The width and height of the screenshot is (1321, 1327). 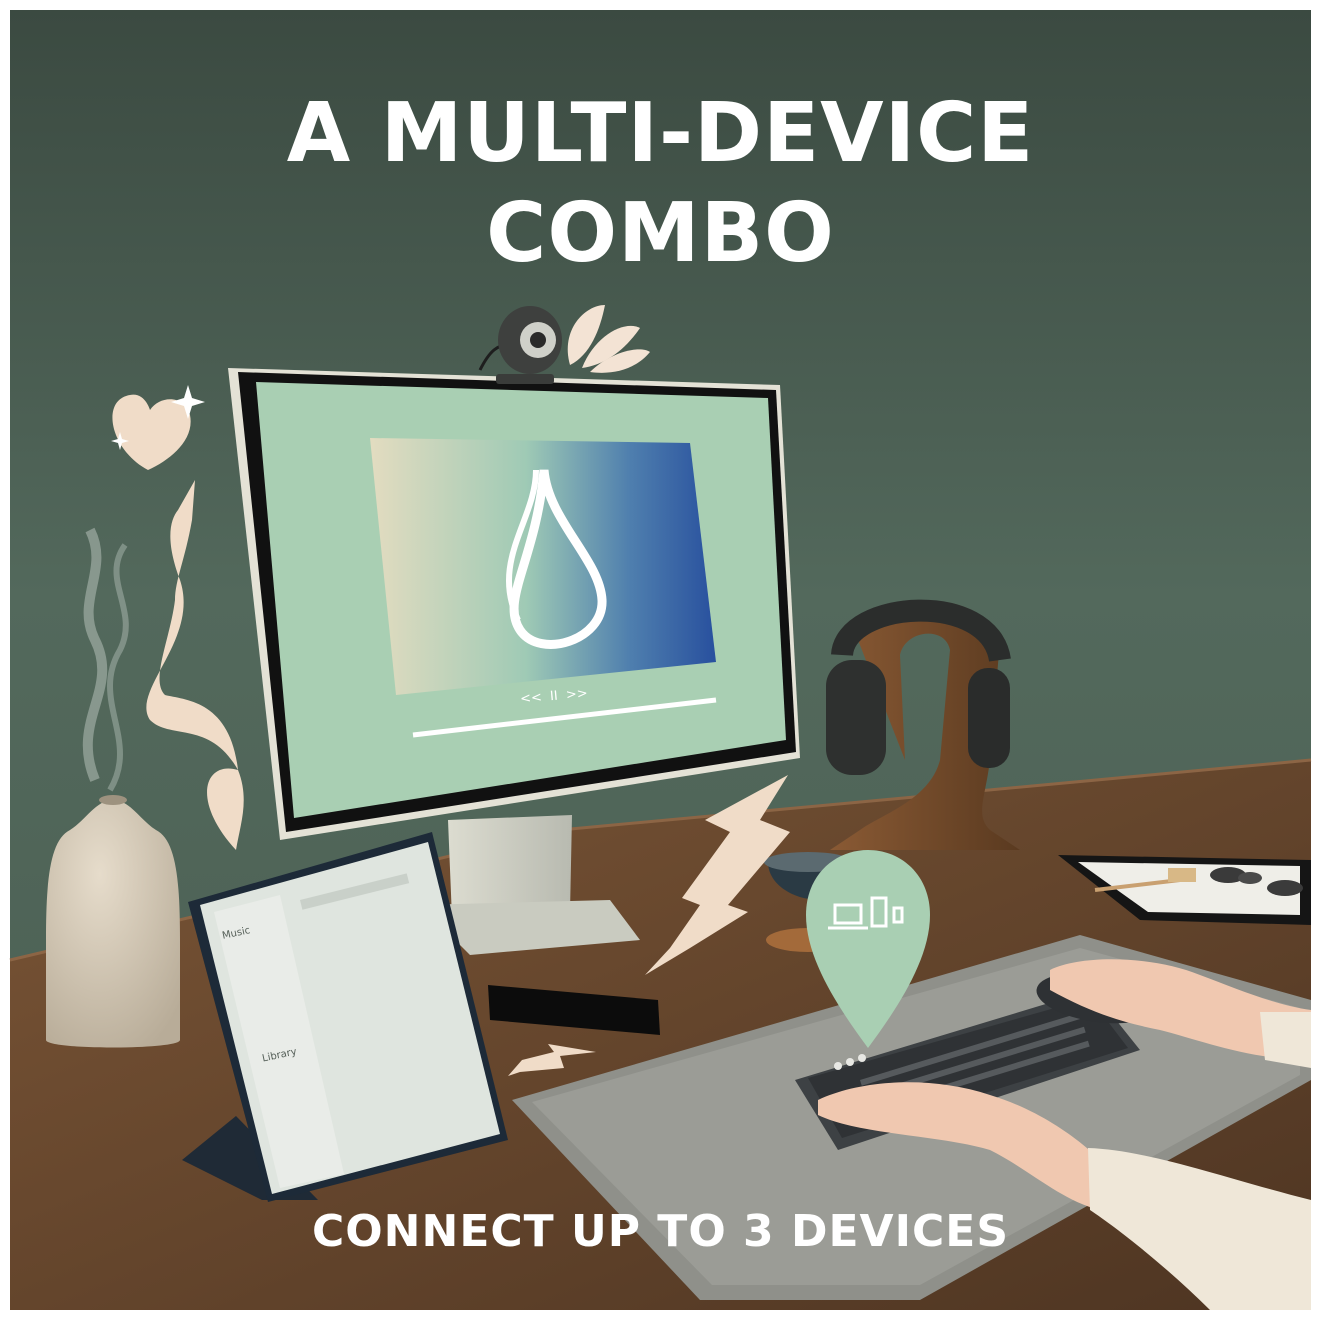 What do you see at coordinates (660, 233) in the screenshot?
I see `headline-line-2: COMBO` at bounding box center [660, 233].